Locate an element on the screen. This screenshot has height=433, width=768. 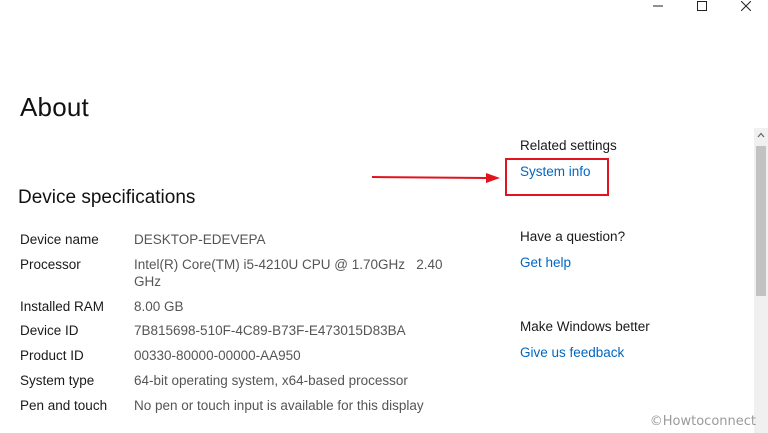
maximize-icon is located at coordinates (702, 6).